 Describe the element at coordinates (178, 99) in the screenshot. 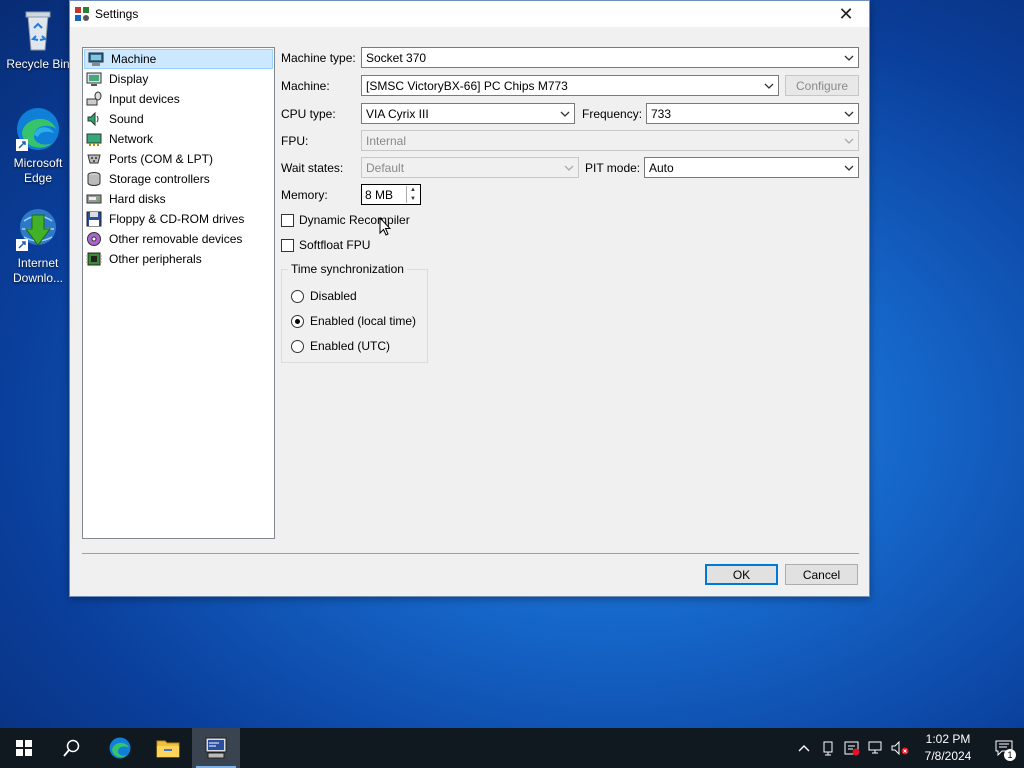

I see `category-item-input-devices: Input devices` at that location.